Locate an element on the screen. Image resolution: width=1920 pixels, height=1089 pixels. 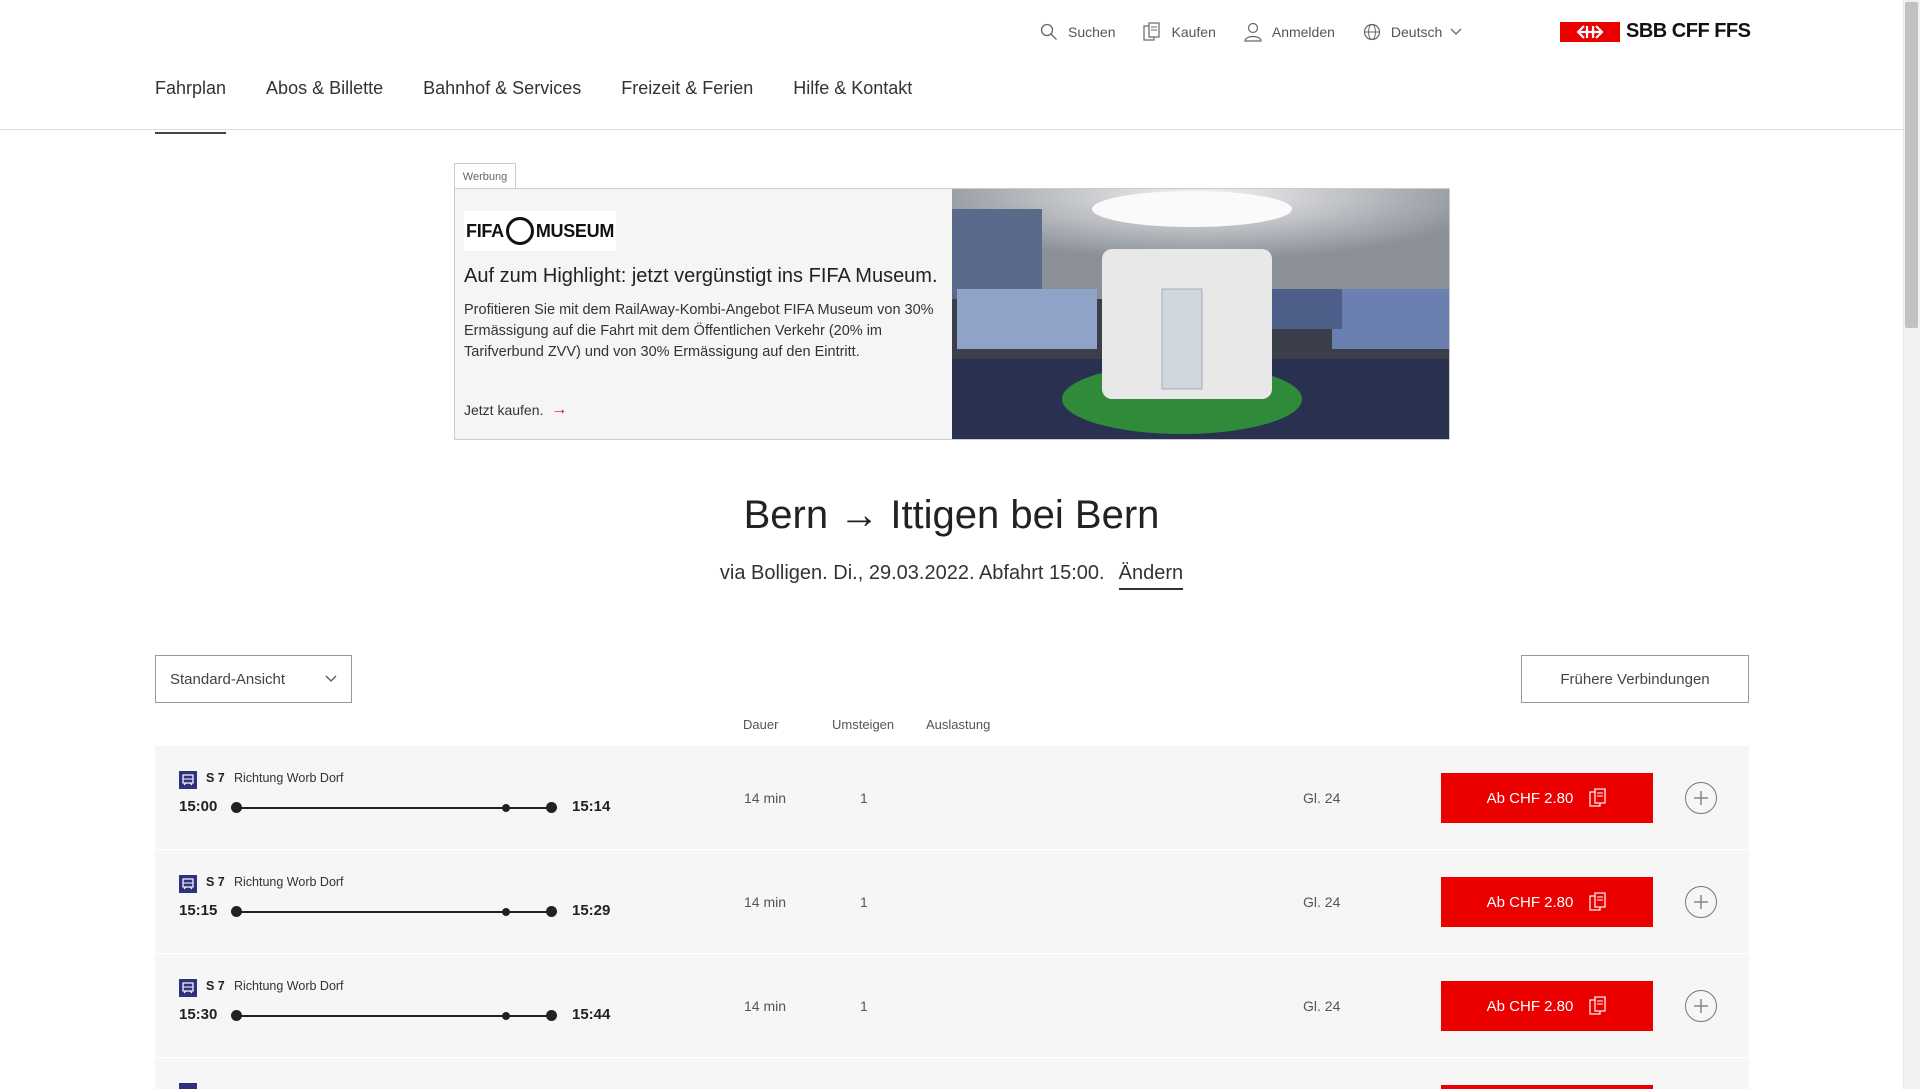
ad-cta-link: Jetzt kaufen. → is located at coordinates (515, 410).